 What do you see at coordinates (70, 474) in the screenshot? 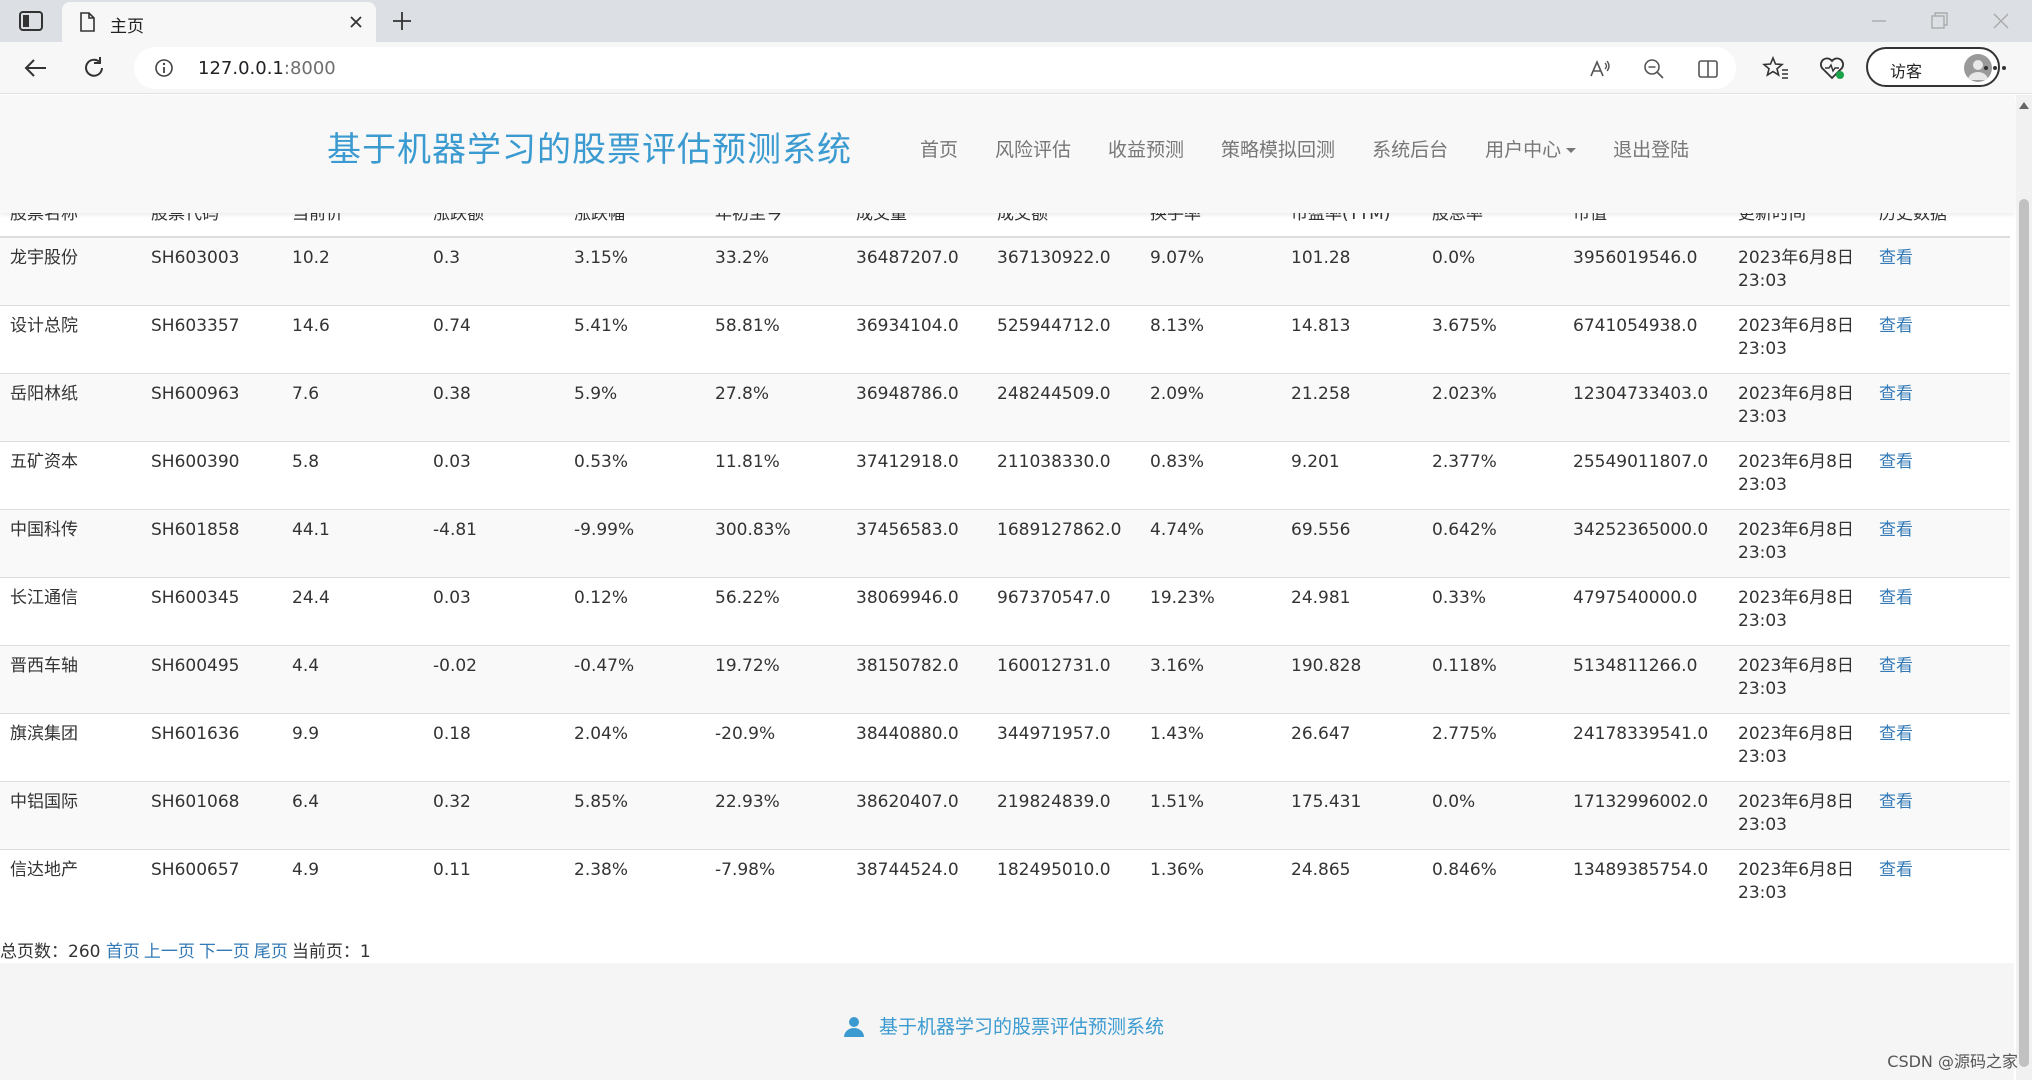
I see `table-cell: 五矿资本` at bounding box center [70, 474].